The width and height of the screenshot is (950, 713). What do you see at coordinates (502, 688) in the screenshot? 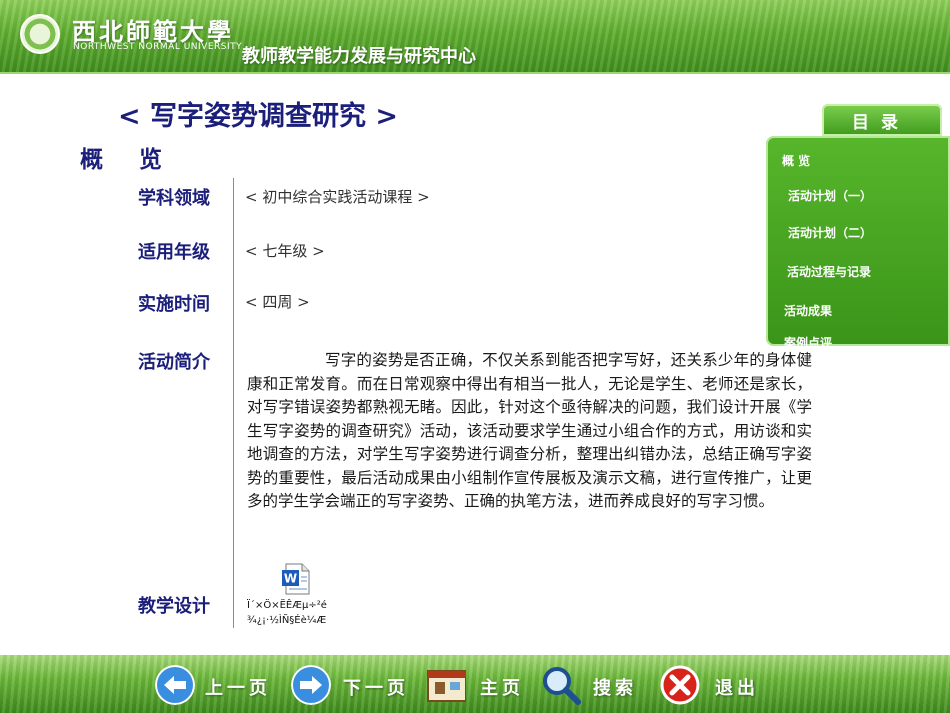
I see `home-label: 主页` at bounding box center [502, 688].